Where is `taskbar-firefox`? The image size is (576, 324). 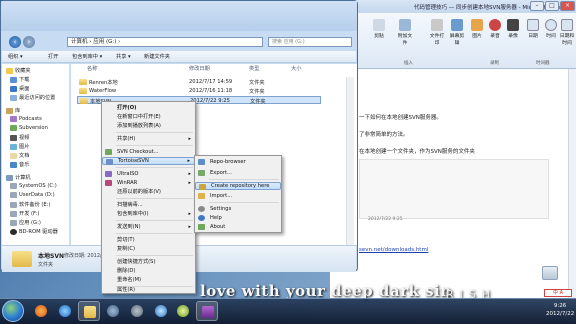
taskbar-firefox is located at coordinates (41, 311).